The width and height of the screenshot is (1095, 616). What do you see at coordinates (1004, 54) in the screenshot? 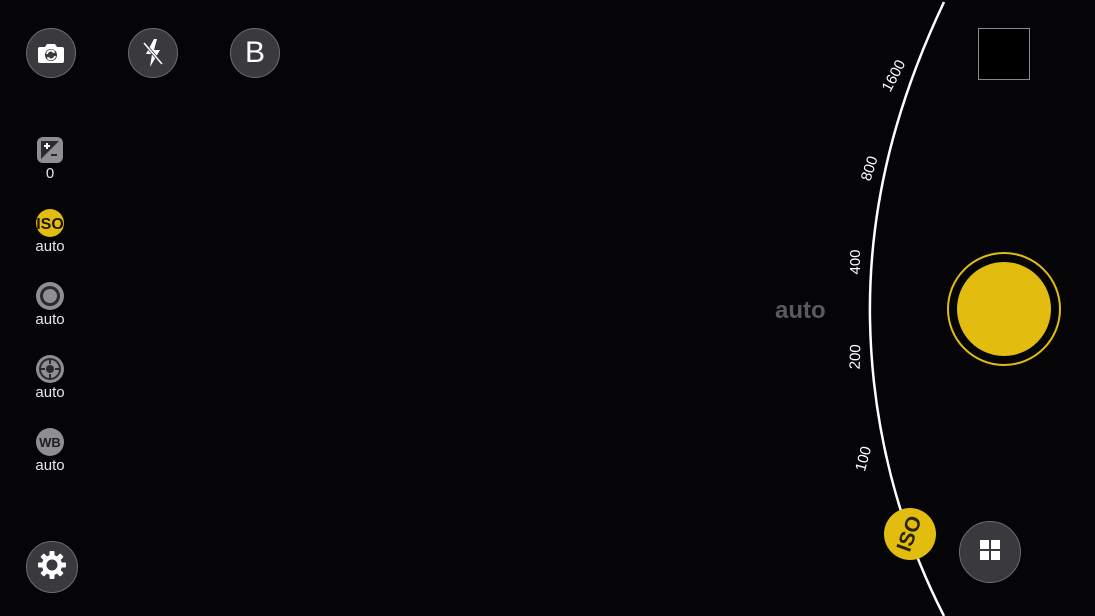
I see `gallery-thumbnail` at bounding box center [1004, 54].